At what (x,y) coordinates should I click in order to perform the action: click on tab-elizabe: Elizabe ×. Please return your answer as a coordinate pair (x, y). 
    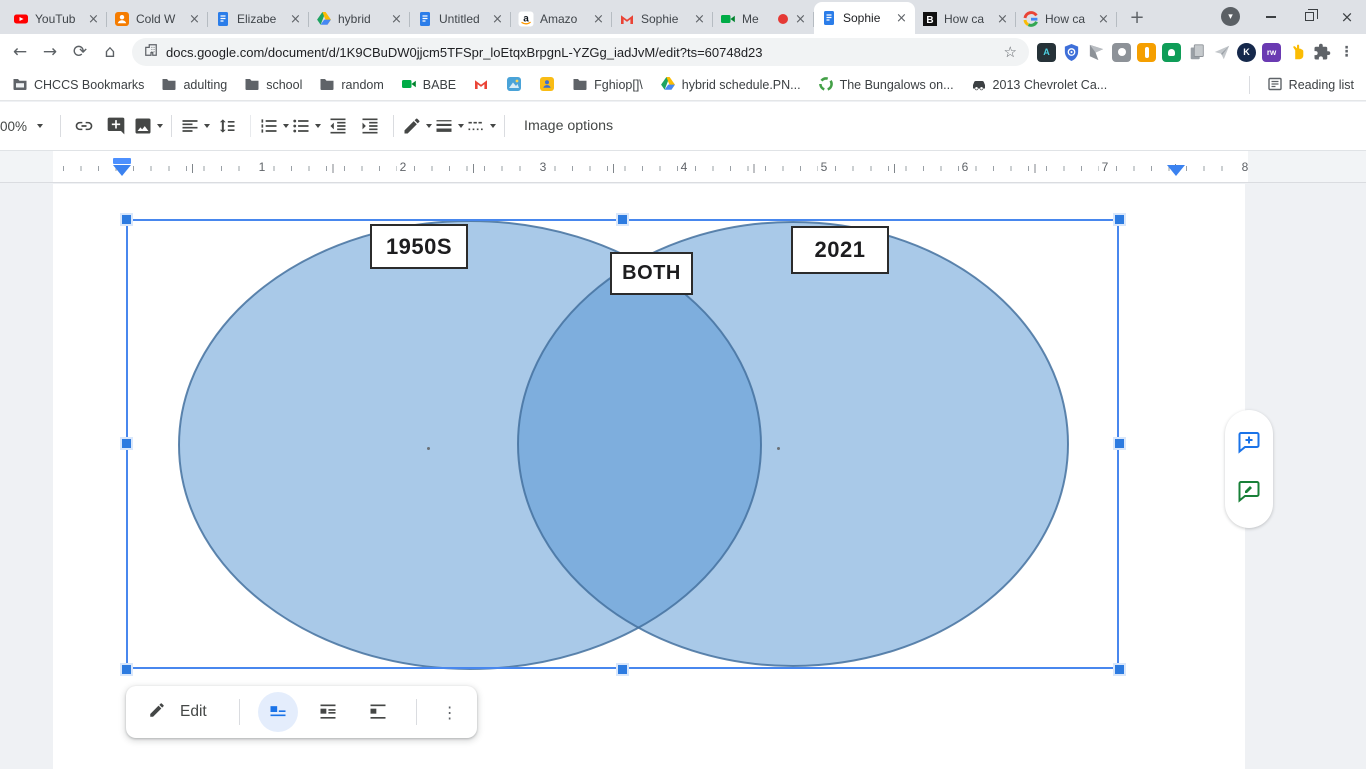
    Looking at the image, I should click on (258, 19).